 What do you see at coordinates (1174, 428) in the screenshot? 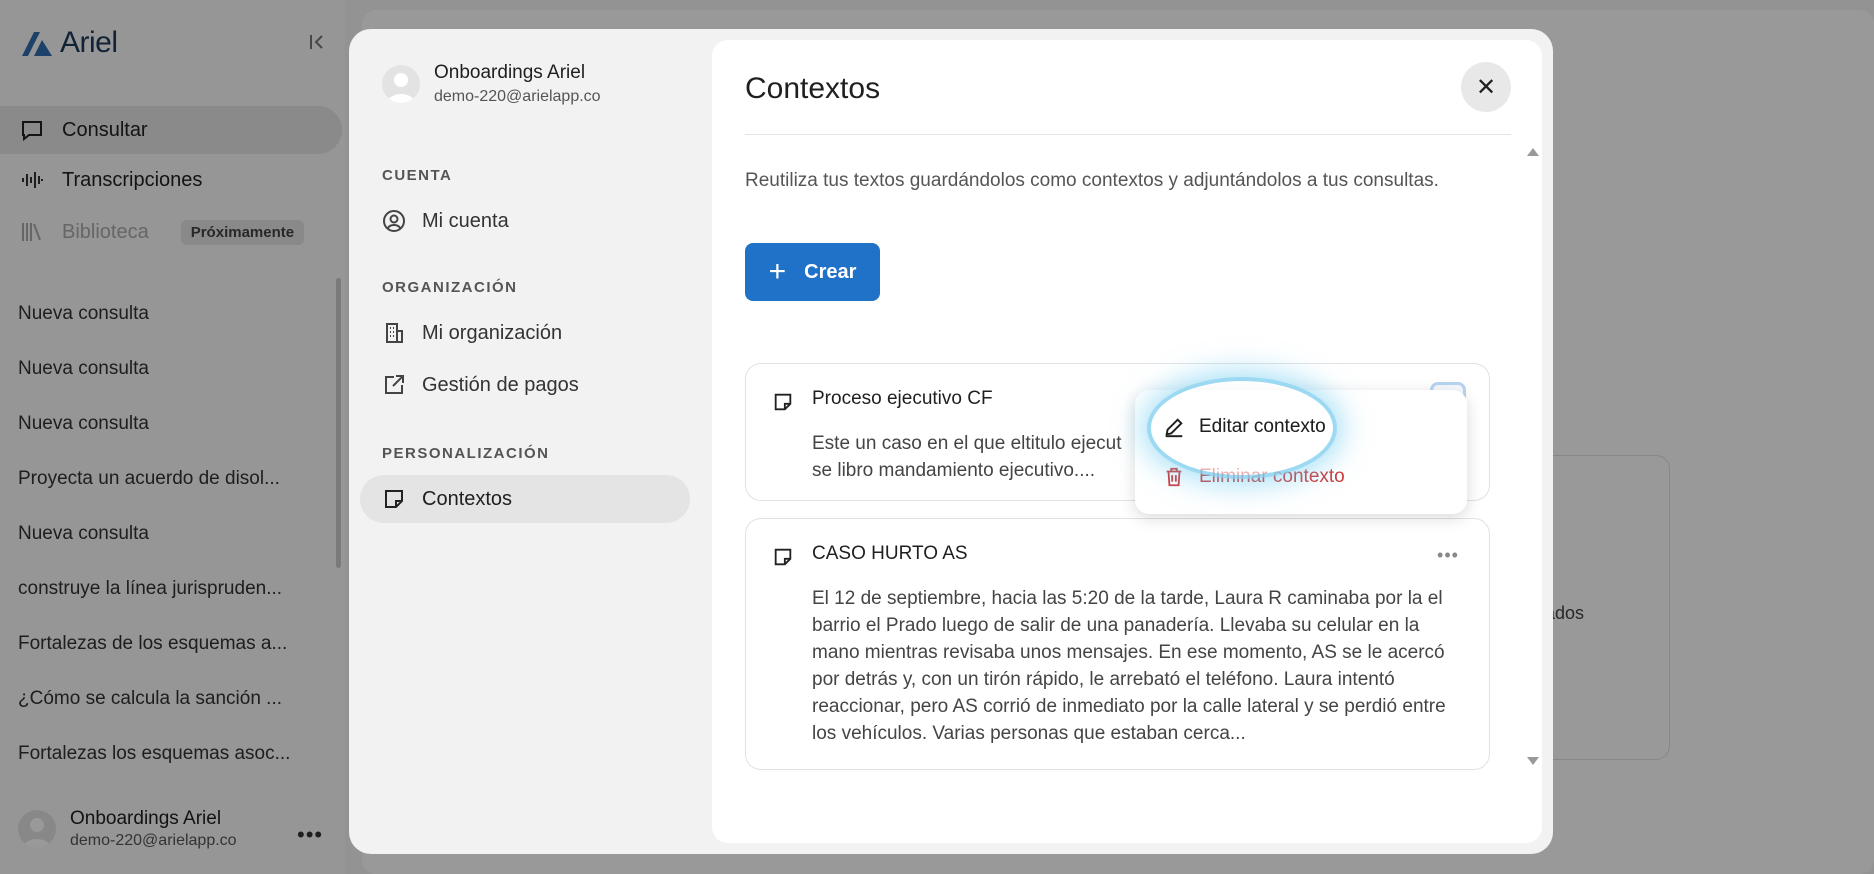
I see `pencil-icon` at bounding box center [1174, 428].